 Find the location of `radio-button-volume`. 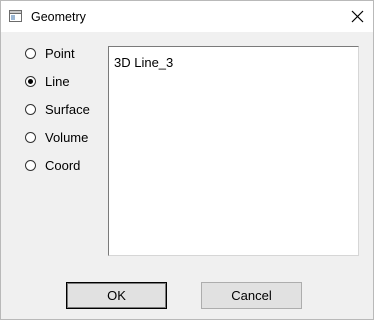

radio-button-volume is located at coordinates (30, 137).